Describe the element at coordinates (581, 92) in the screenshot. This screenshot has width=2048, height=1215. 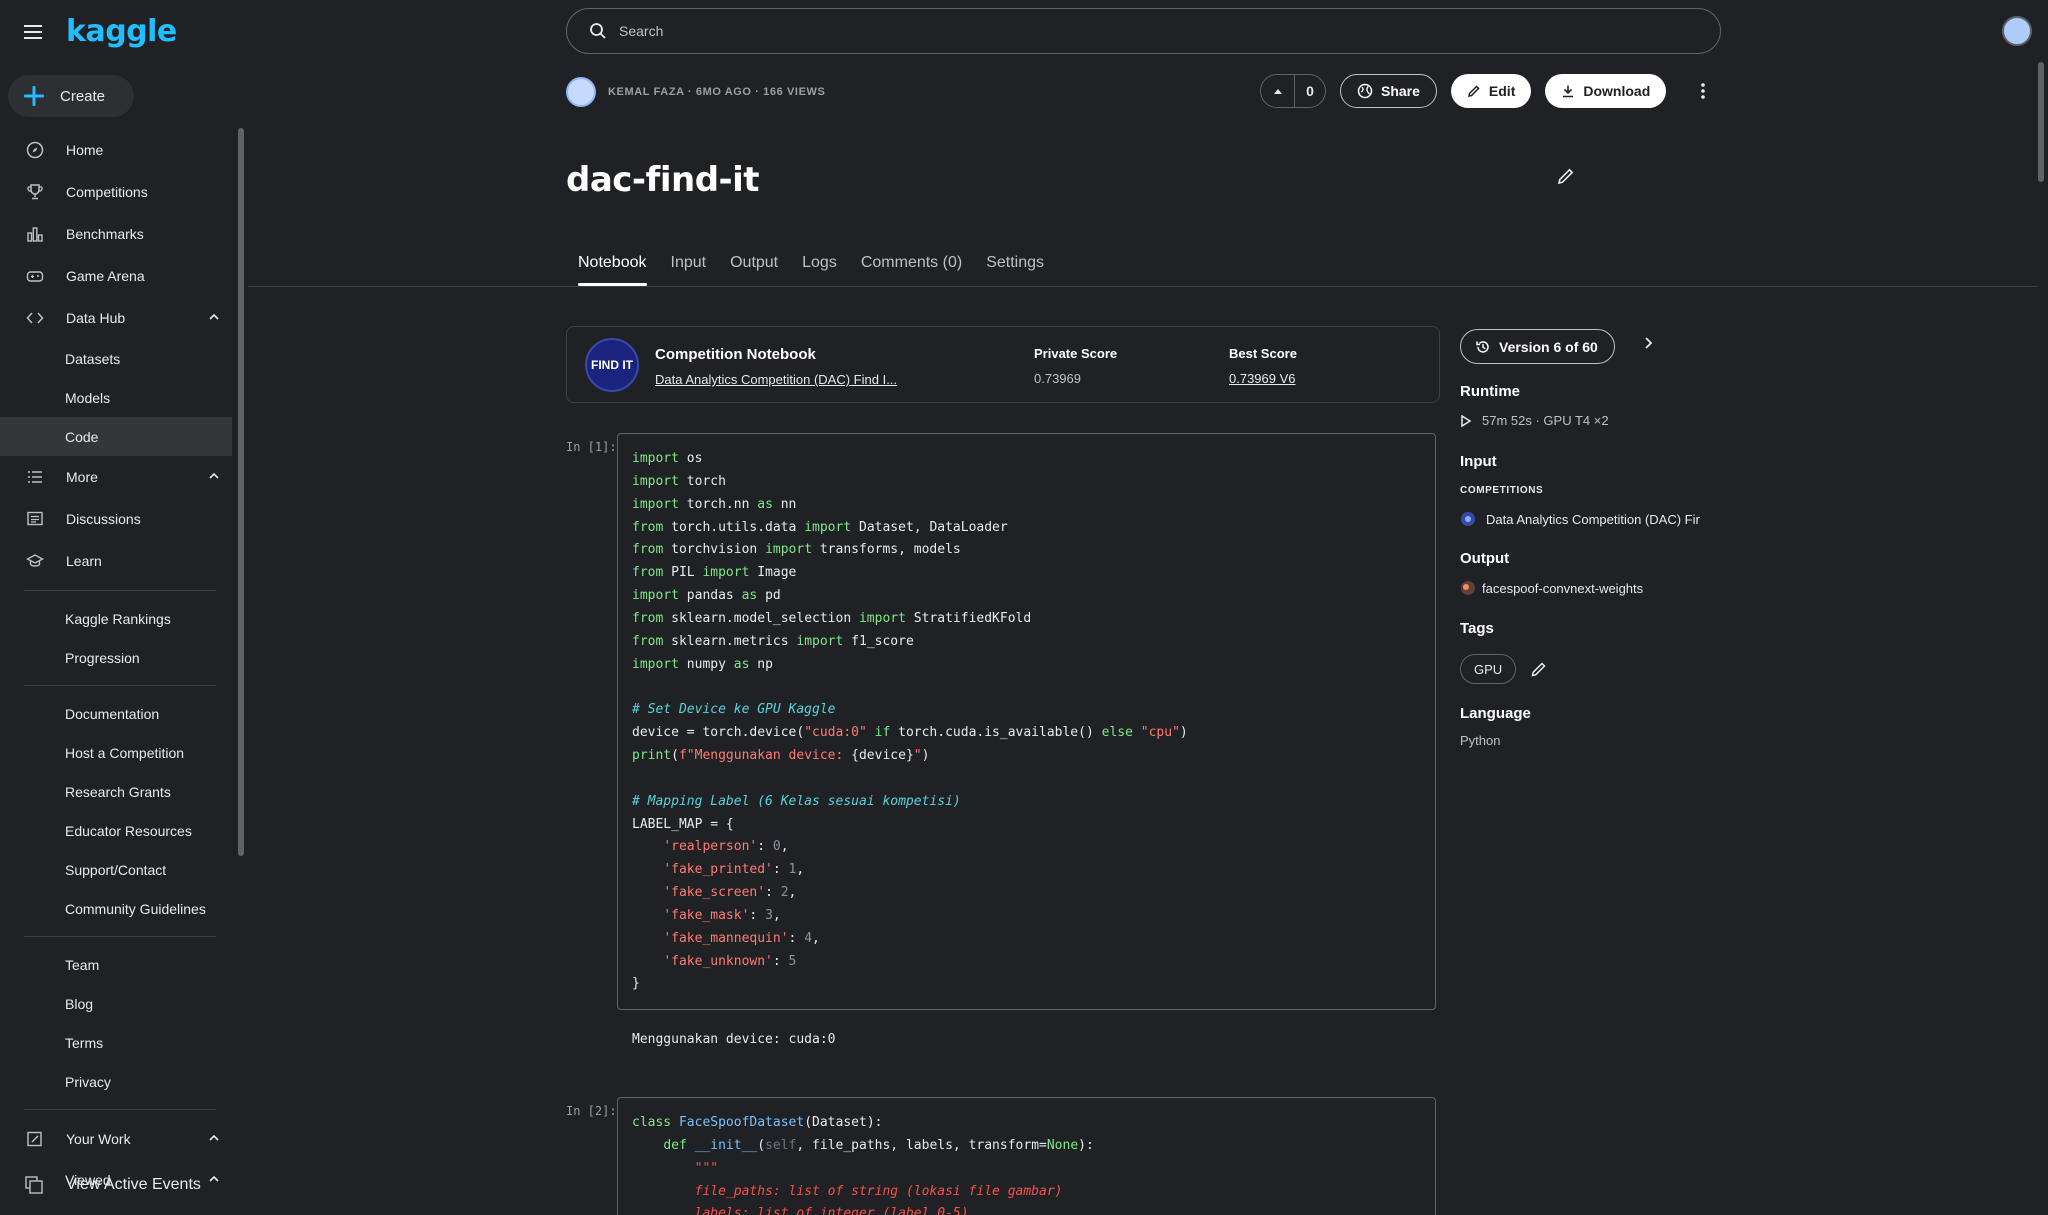
I see `author-avatar` at that location.